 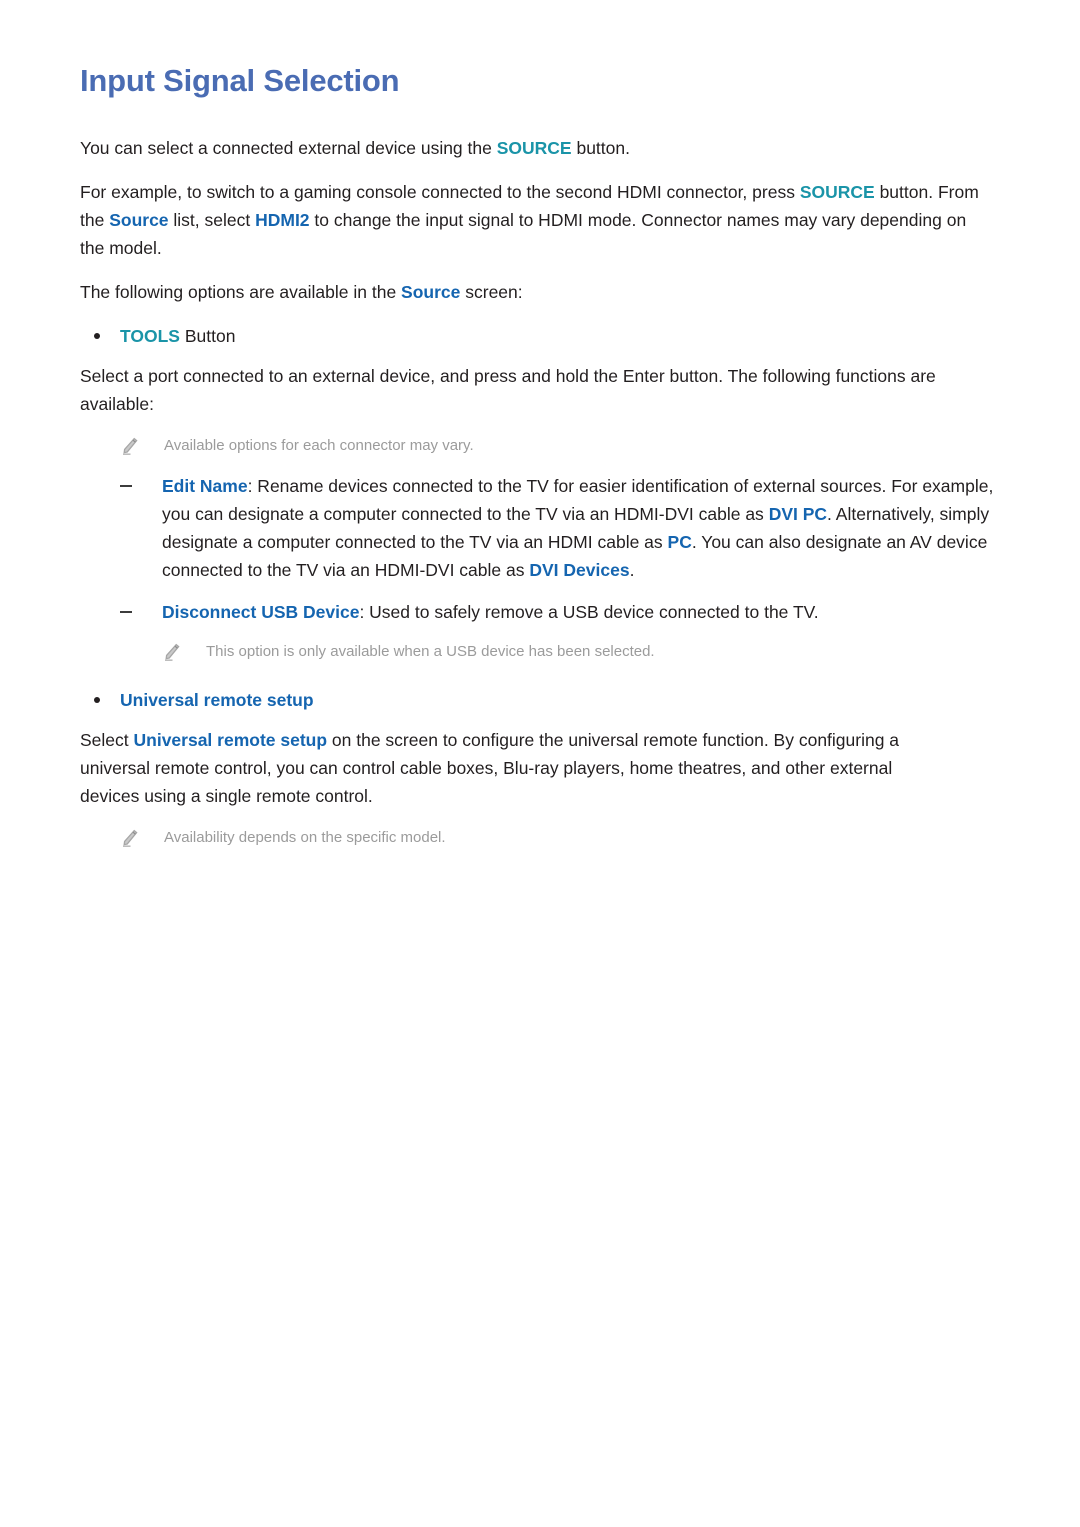 What do you see at coordinates (217, 700) in the screenshot?
I see `bullet-label-universal-remote-setup: Universal remote setup` at bounding box center [217, 700].